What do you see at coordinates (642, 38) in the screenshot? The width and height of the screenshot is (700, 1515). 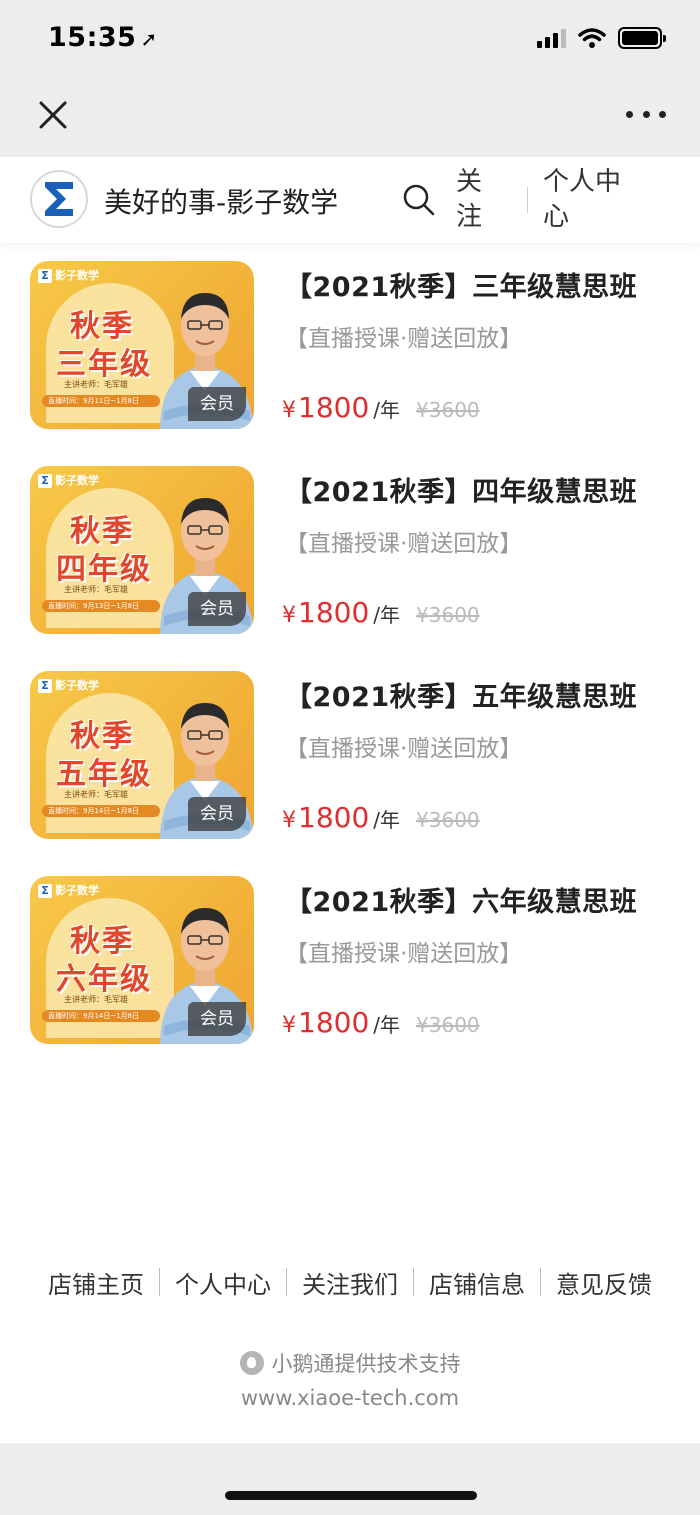 I see `battery-icon` at bounding box center [642, 38].